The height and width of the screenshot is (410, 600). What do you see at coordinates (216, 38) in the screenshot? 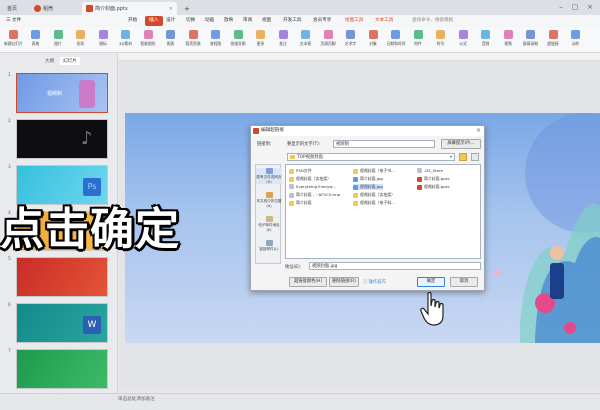
I see `ribbon-button: 流程图` at bounding box center [216, 38].